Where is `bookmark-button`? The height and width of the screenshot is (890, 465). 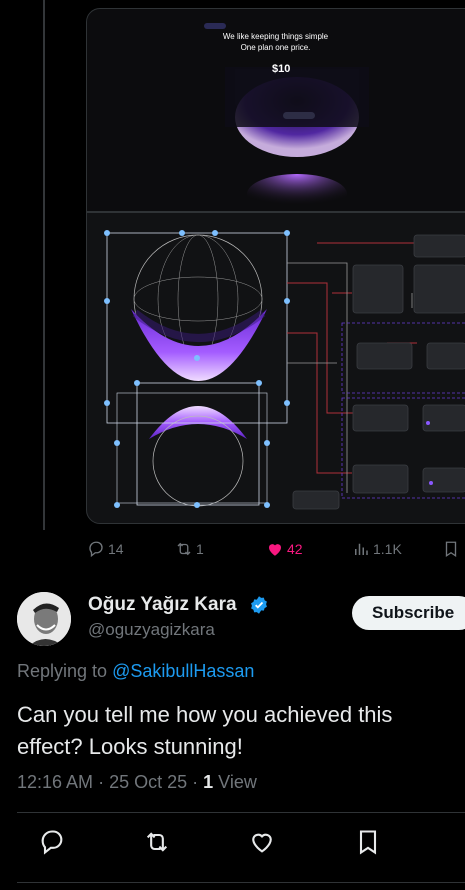
bookmark-button is located at coordinates (451, 549).